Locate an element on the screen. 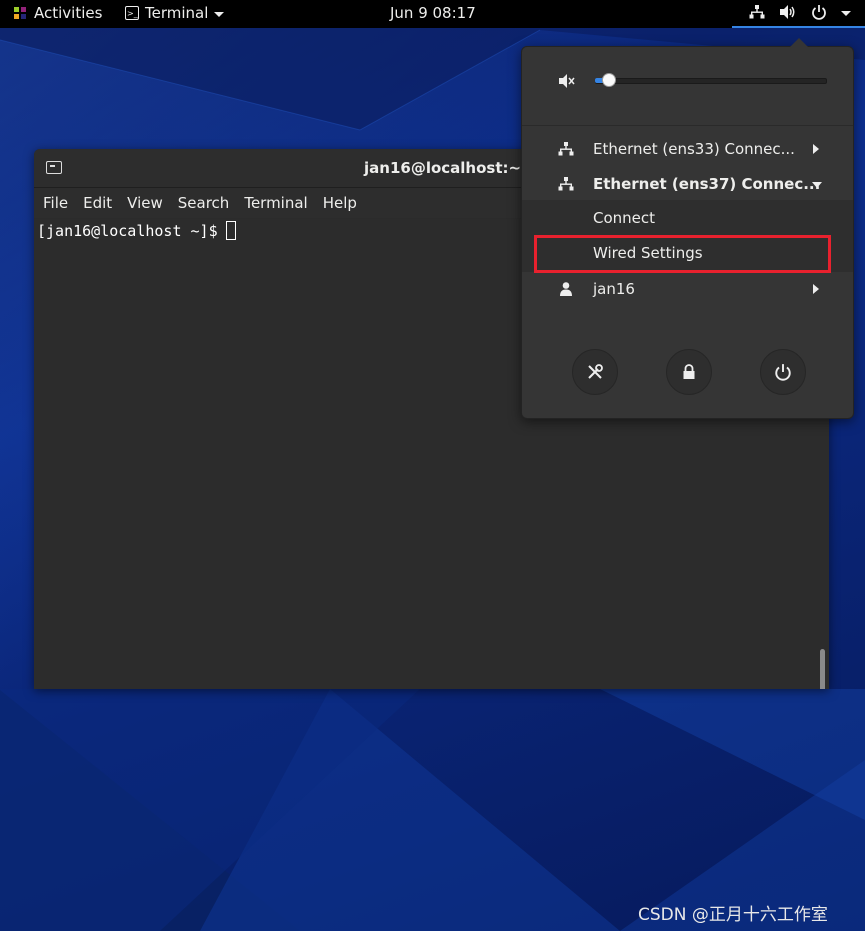  text-cursor is located at coordinates (230, 230).